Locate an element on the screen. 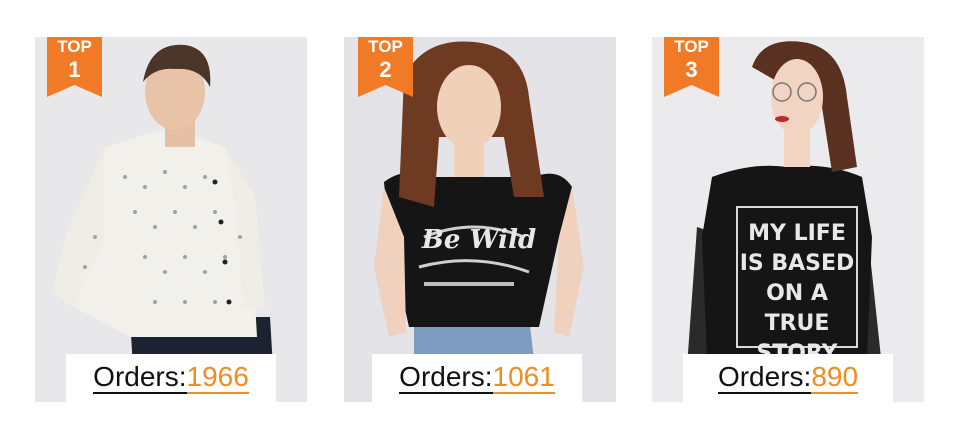 This screenshot has width=958, height=421. shirt-print-text: MY LIFE IS BASED ON A TRUE STORY is located at coordinates (797, 294).